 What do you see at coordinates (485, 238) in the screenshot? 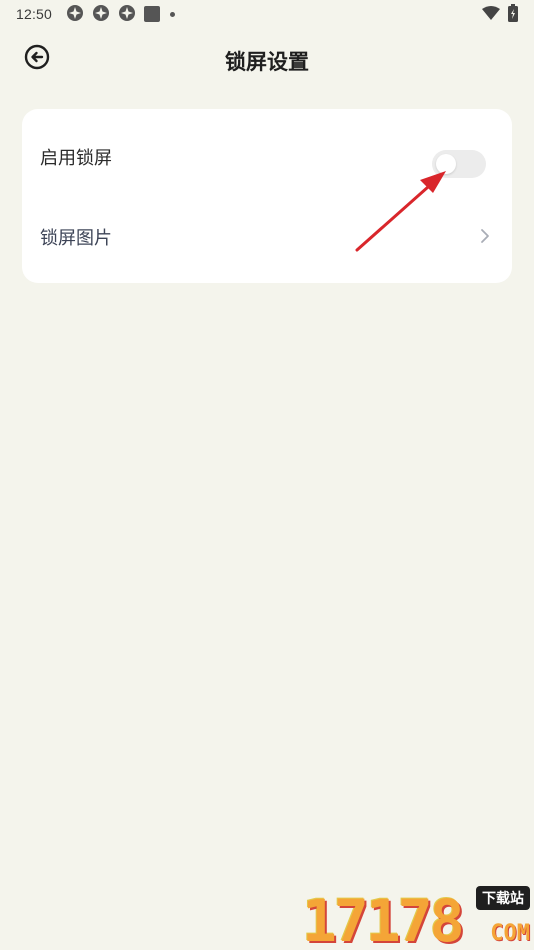
I see `chevron-right-icon` at bounding box center [485, 238].